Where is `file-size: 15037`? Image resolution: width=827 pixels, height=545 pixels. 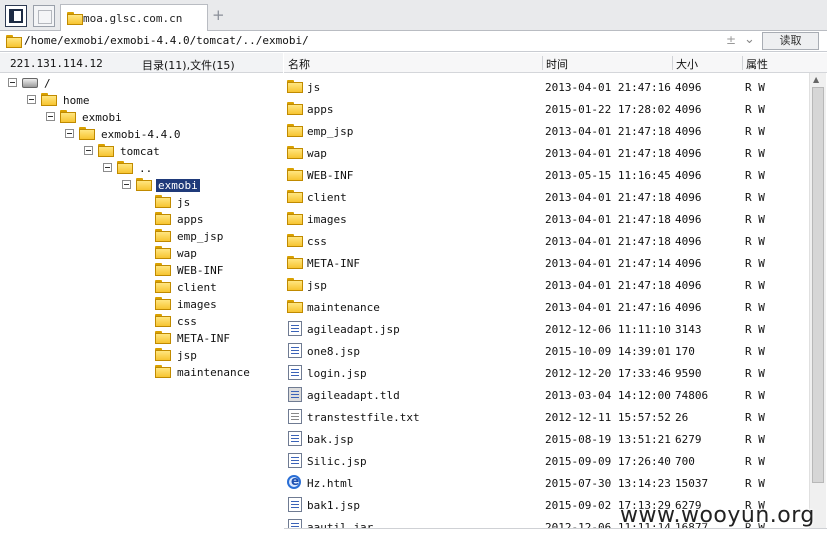 file-size: 15037 is located at coordinates (692, 483).